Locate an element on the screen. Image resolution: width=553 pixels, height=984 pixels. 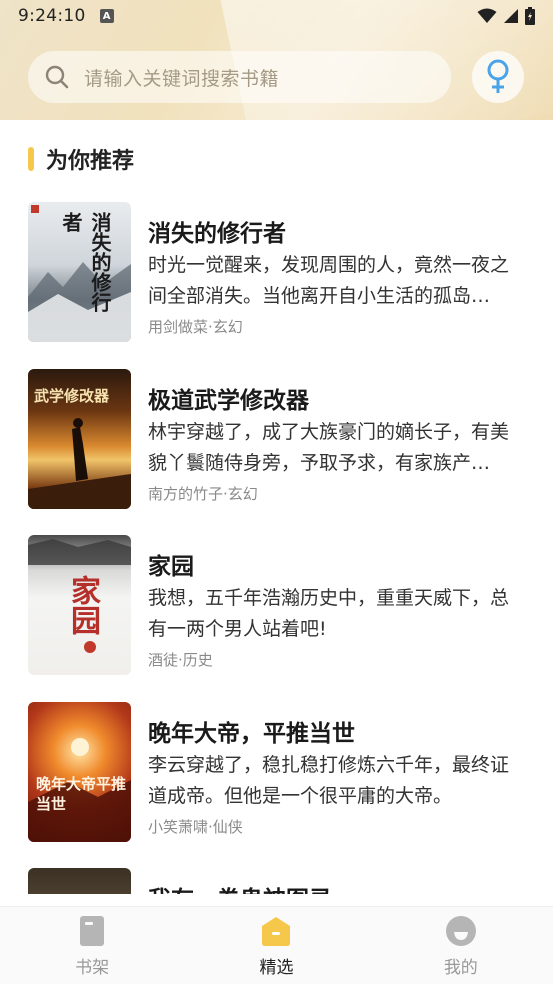
gender-toggle-button is located at coordinates (498, 77).